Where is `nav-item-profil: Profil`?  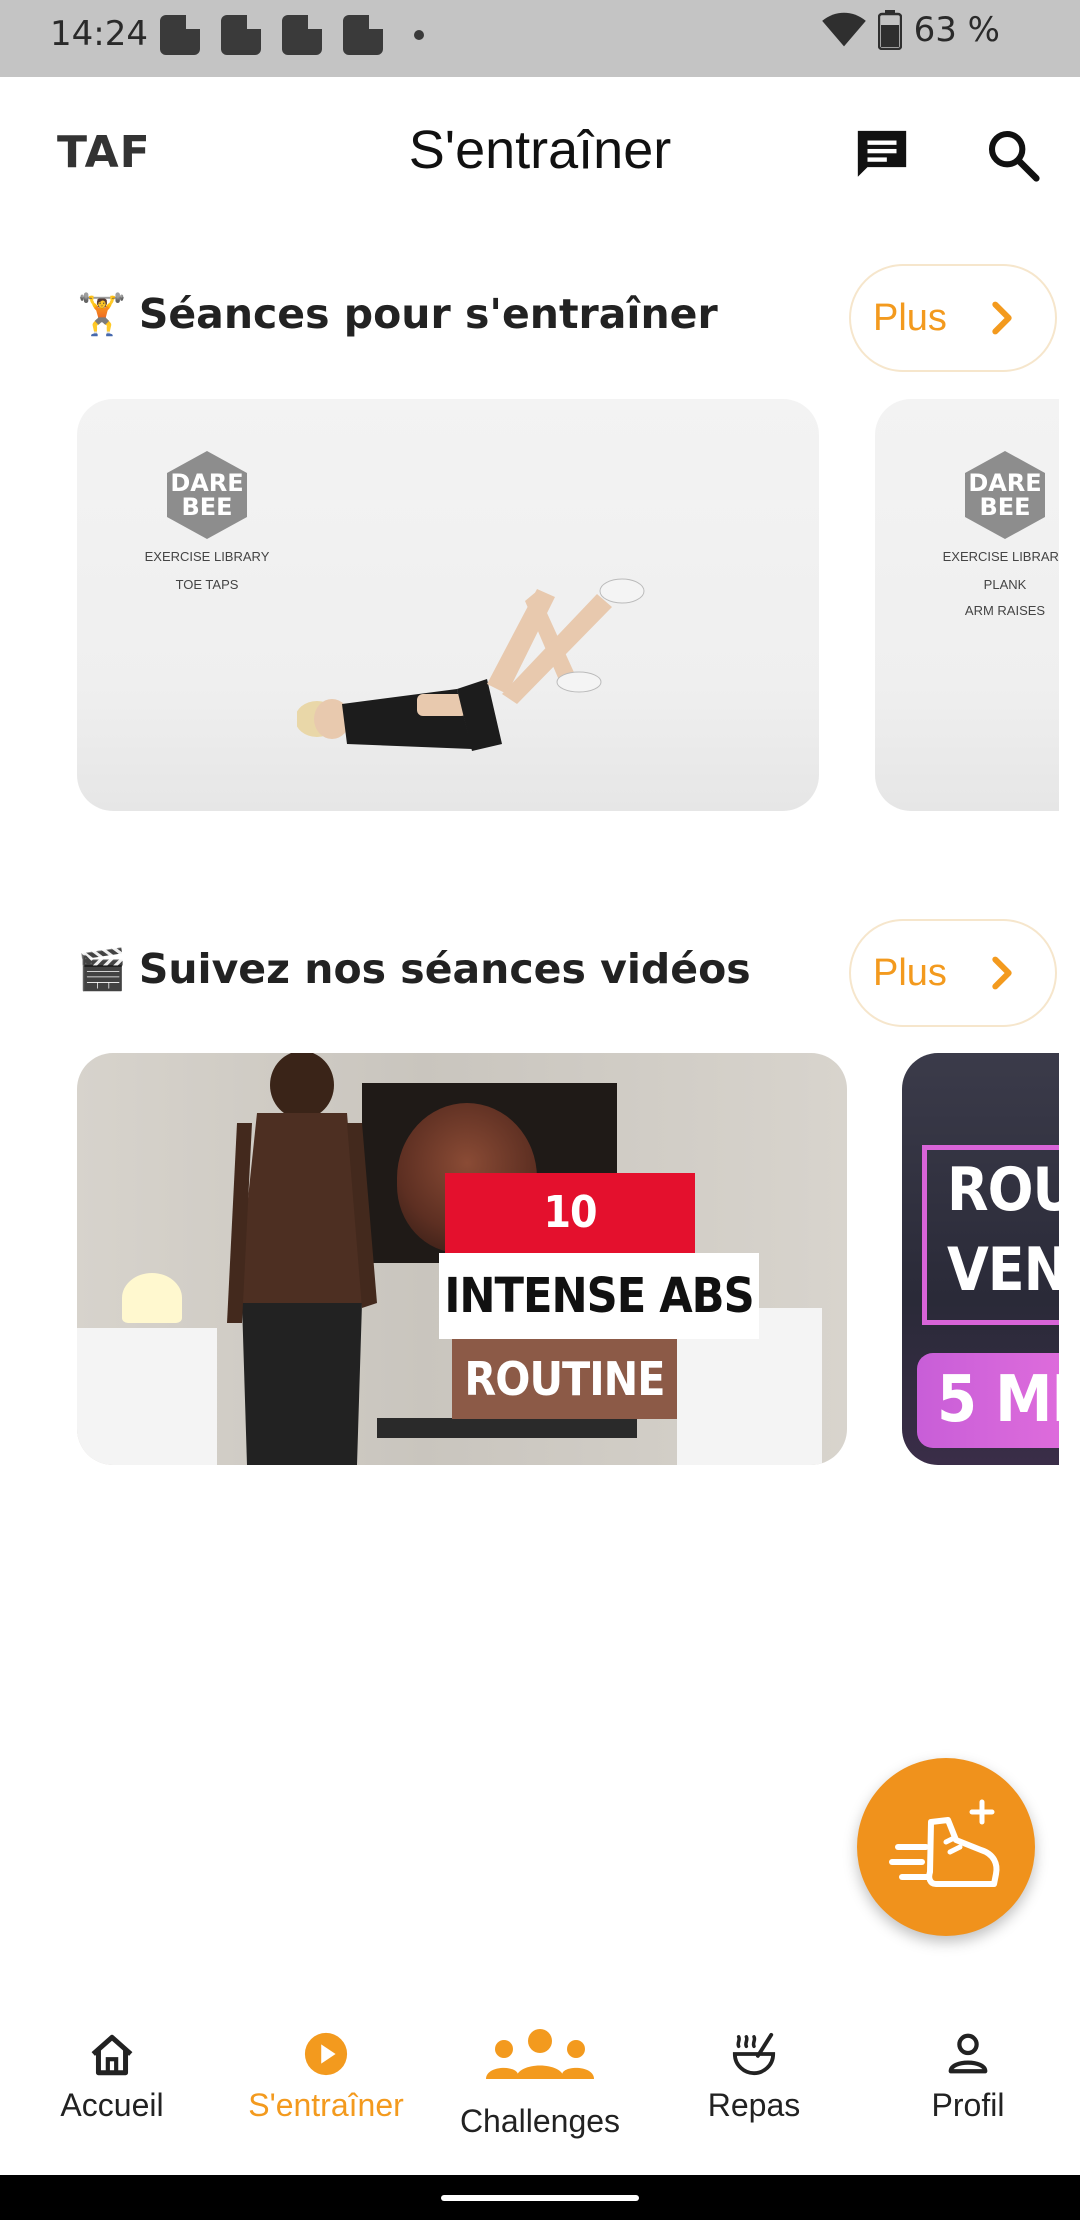 nav-item-profil: Profil is located at coordinates (968, 2080).